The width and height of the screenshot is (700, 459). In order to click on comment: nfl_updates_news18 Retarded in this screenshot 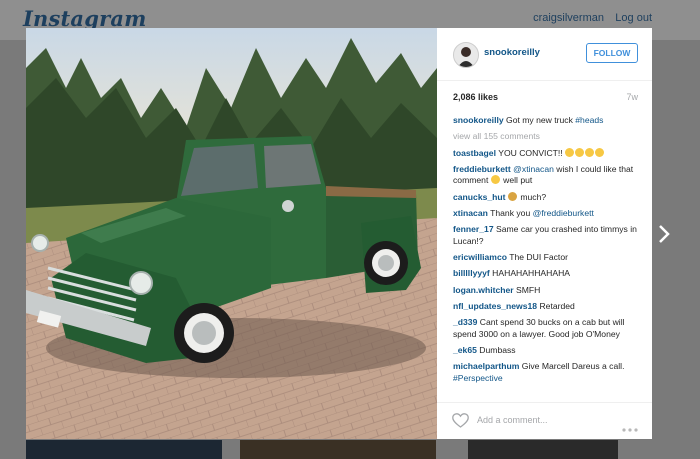, I will do `click(514, 306)`.